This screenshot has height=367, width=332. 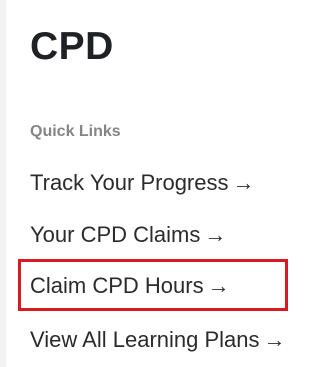 What do you see at coordinates (129, 182) in the screenshot?
I see `link-label: Track Your Progress` at bounding box center [129, 182].